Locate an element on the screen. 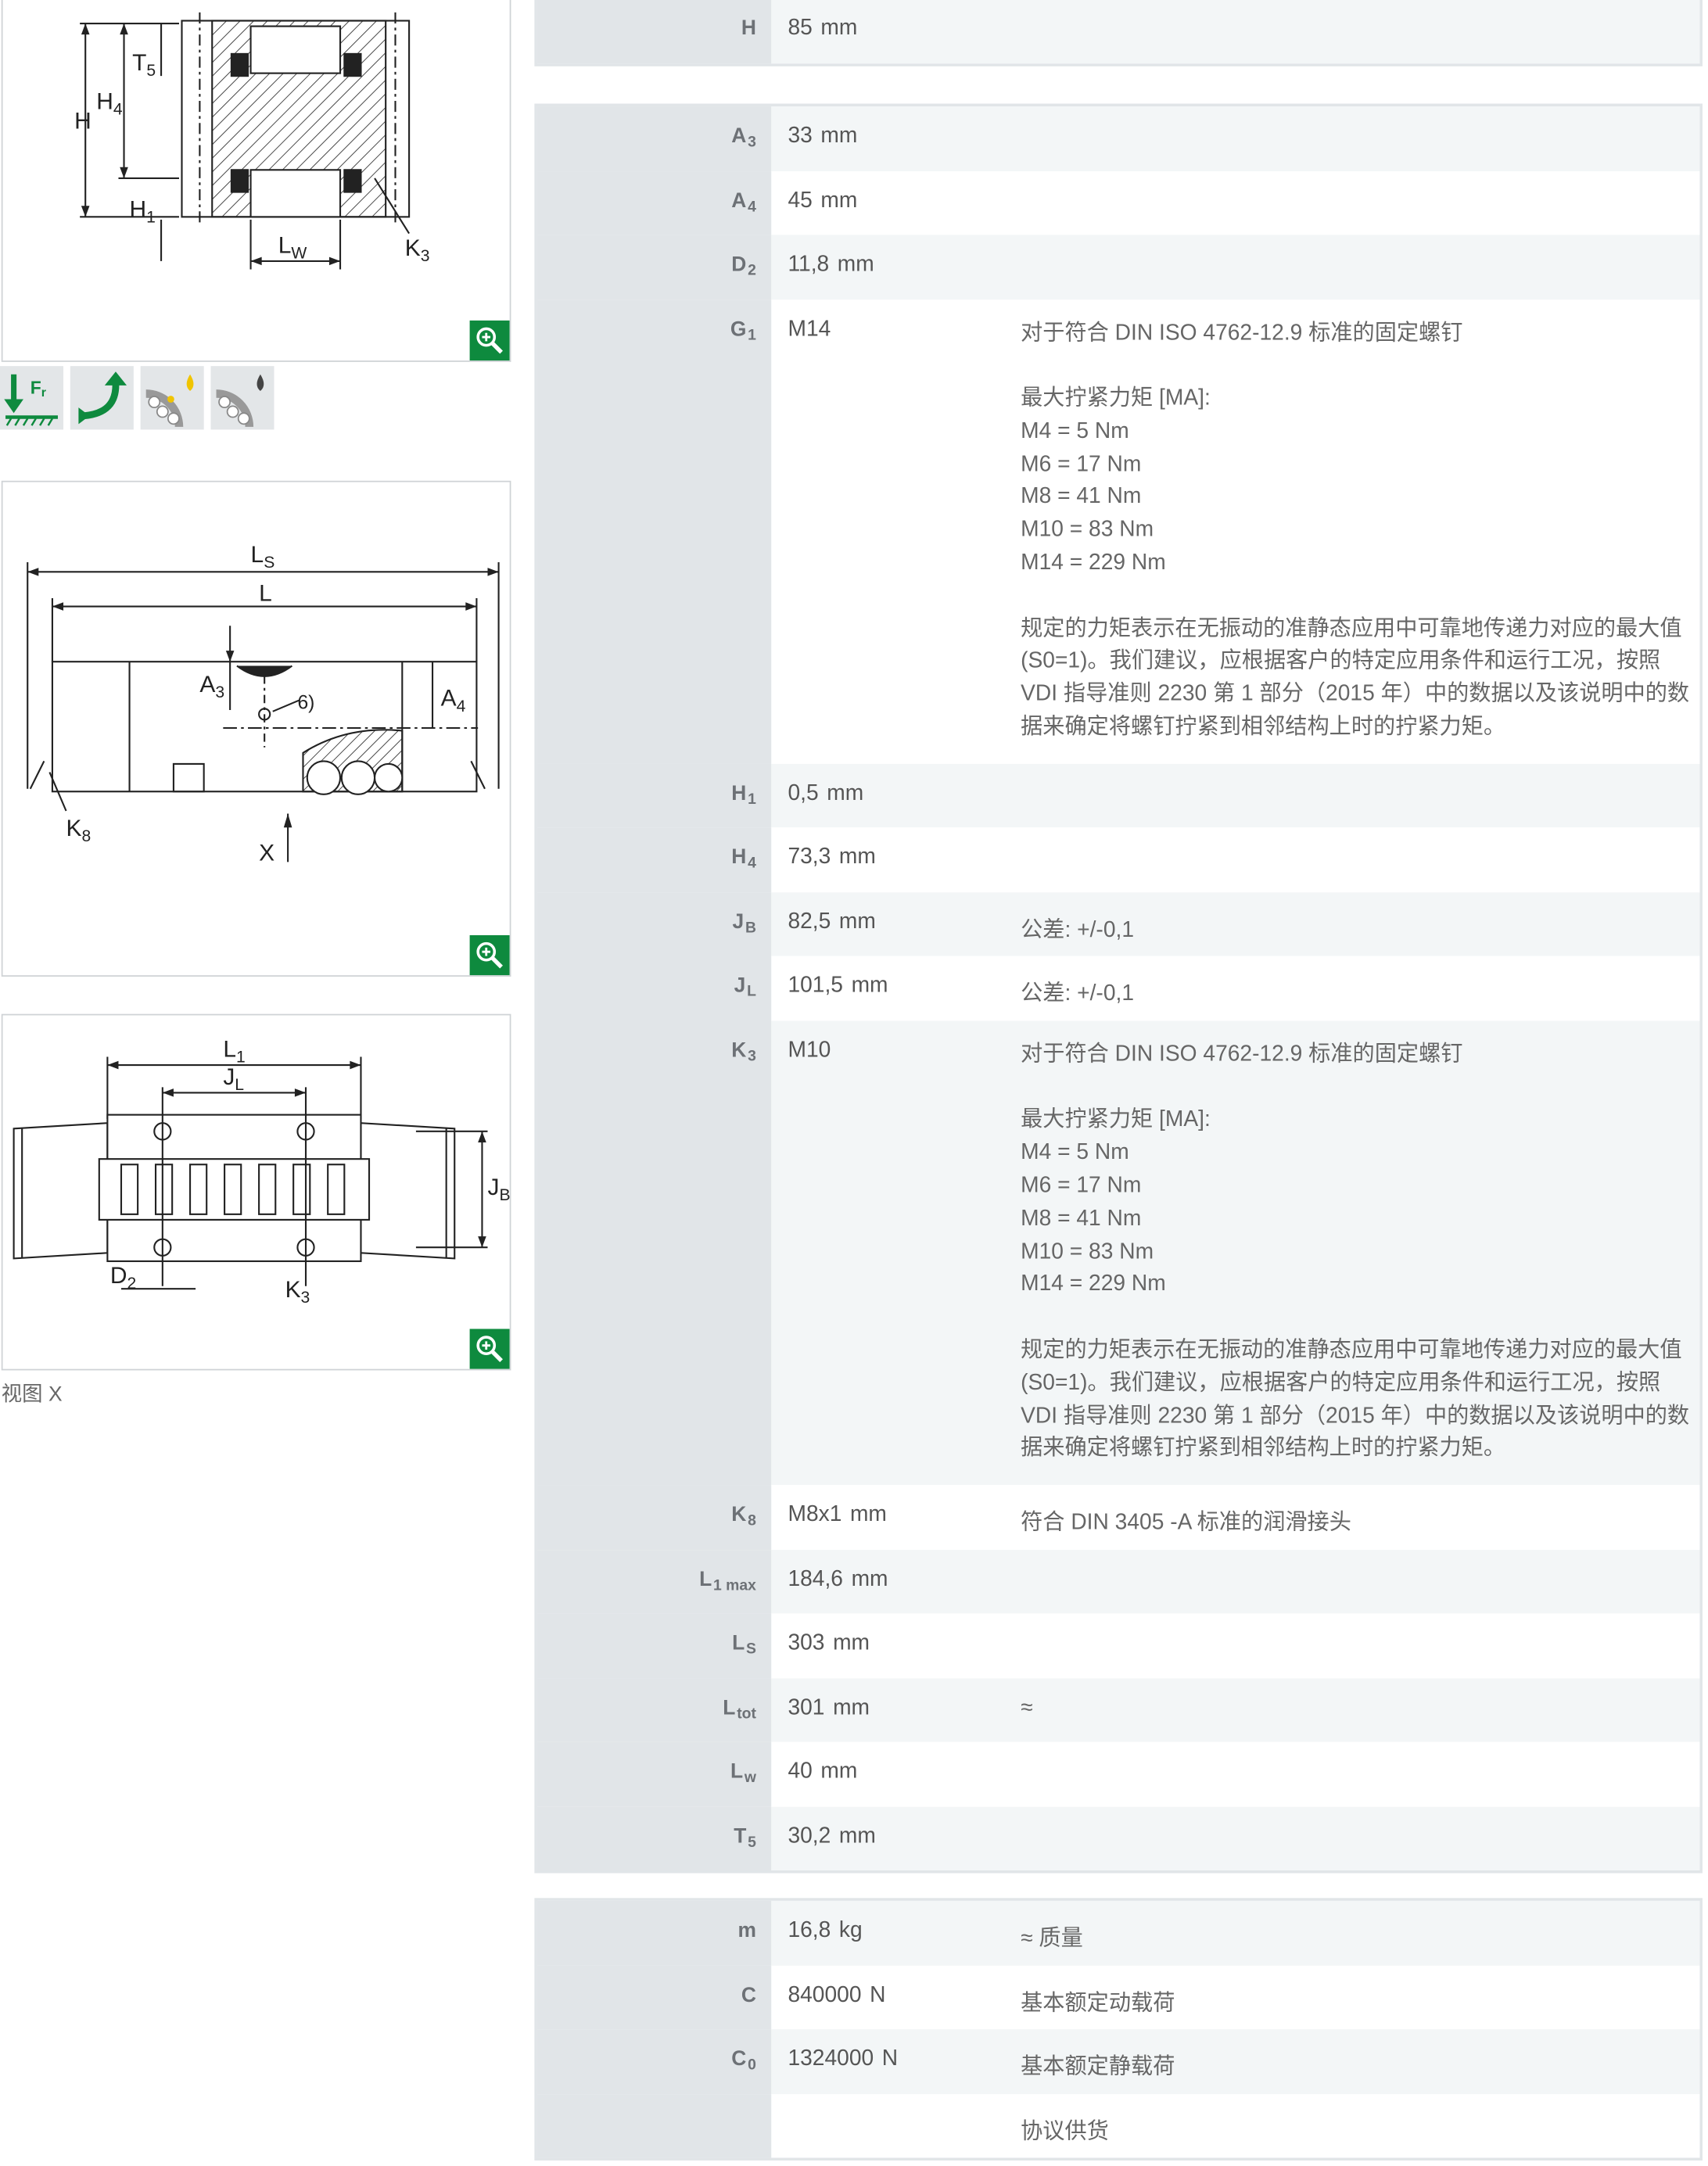 The width and height of the screenshot is (1708, 2166). parameter-note: ≈ 质量 is located at coordinates (1052, 1939).